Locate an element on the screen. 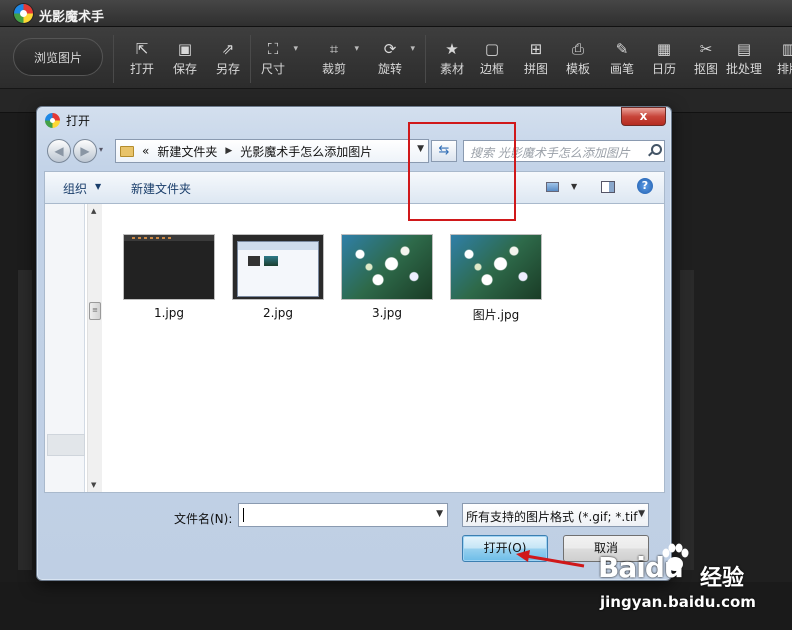 The width and height of the screenshot is (792, 630). workspace-panel-left is located at coordinates (25, 420).